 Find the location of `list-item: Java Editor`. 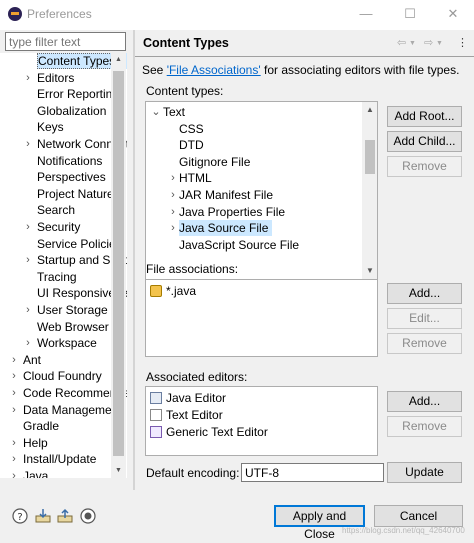

list-item: Java Editor is located at coordinates (188, 398).